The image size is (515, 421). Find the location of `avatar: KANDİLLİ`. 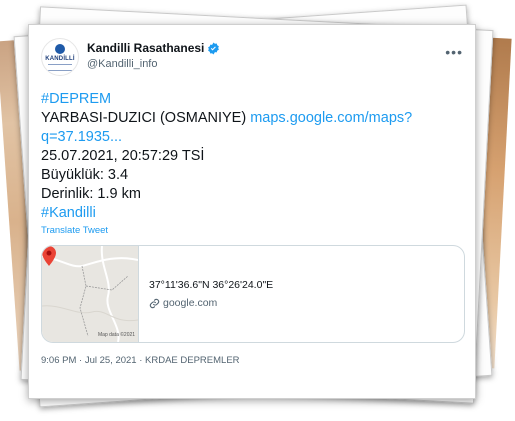

avatar: KANDİLLİ is located at coordinates (60, 57).